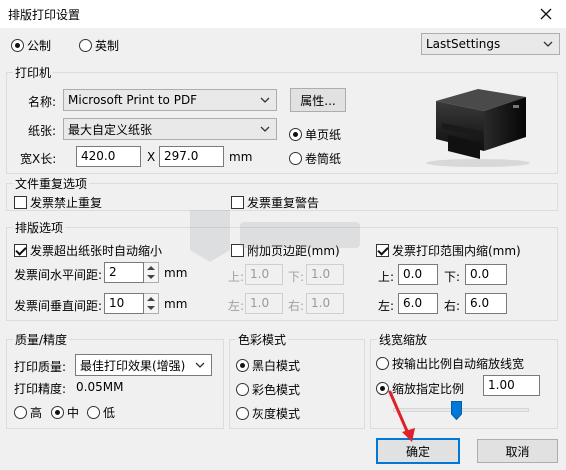 The image size is (566, 470). I want to click on linewidth-group-title: 线宽缩放, so click(403, 339).